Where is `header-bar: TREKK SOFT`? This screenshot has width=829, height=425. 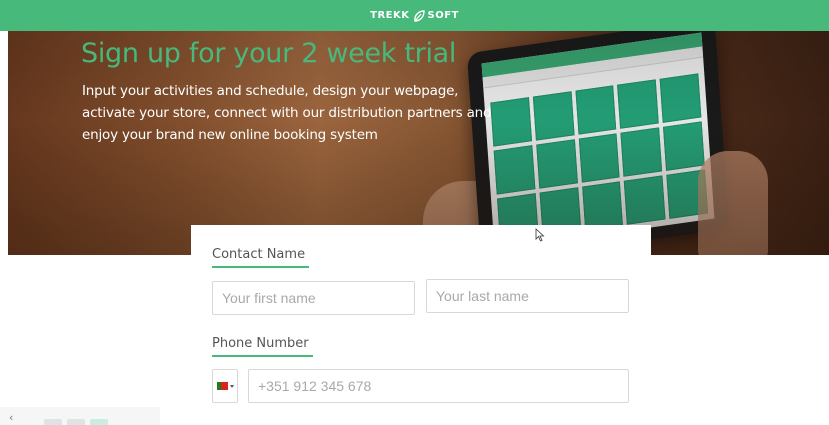
header-bar: TREKK SOFT is located at coordinates (414, 15).